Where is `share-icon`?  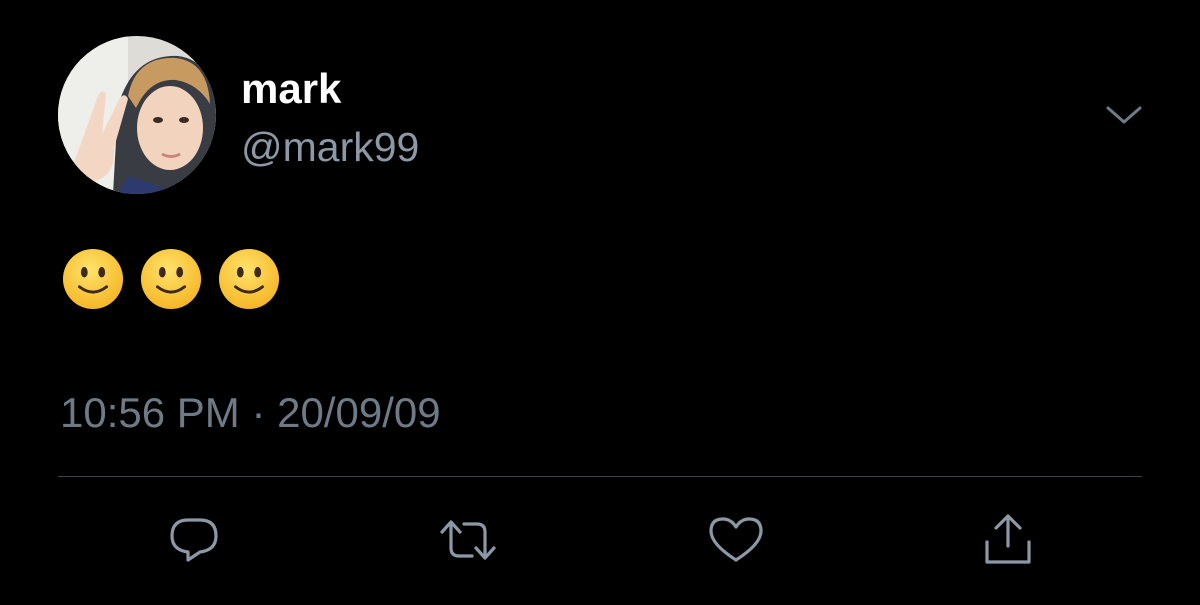
share-icon is located at coordinates (1008, 539).